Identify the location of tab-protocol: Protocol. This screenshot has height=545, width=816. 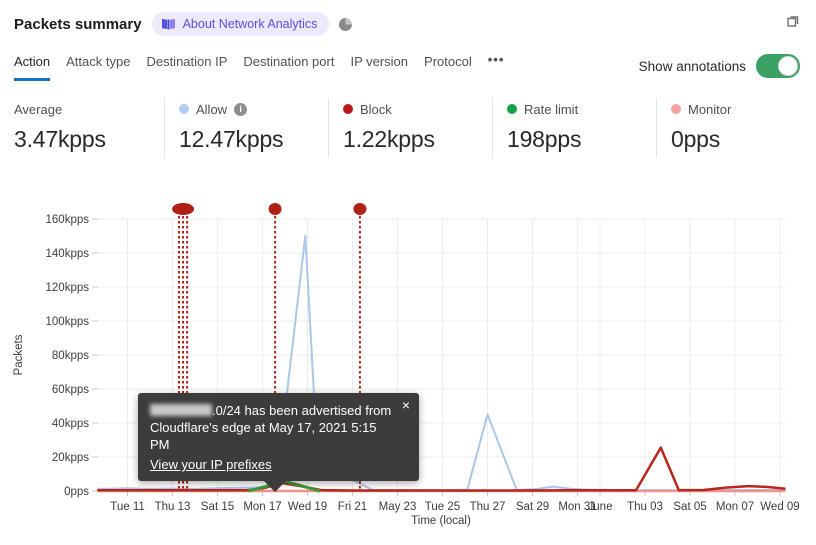
(448, 67).